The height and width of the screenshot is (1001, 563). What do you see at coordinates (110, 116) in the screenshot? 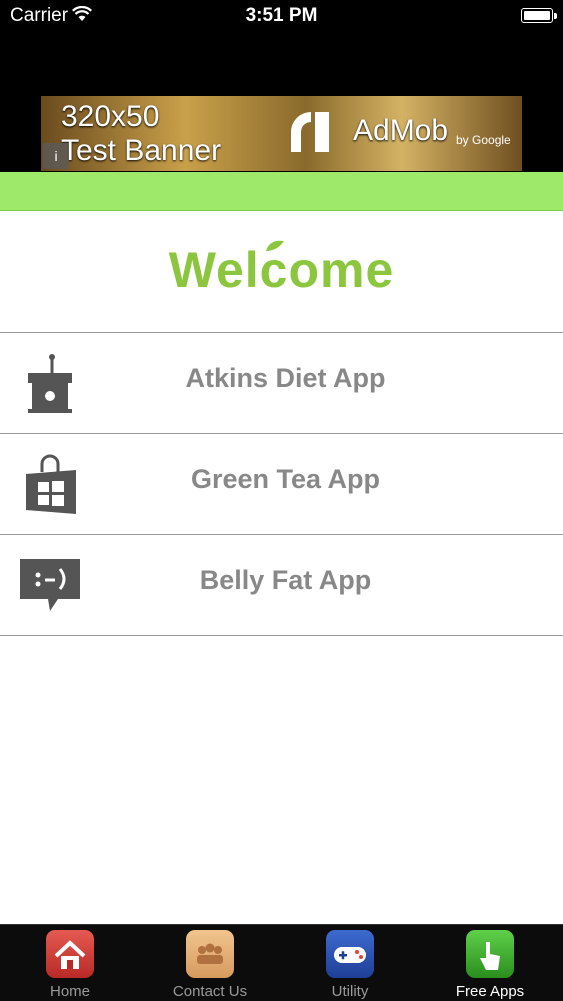
I see `ad-size-text: 320x50` at bounding box center [110, 116].